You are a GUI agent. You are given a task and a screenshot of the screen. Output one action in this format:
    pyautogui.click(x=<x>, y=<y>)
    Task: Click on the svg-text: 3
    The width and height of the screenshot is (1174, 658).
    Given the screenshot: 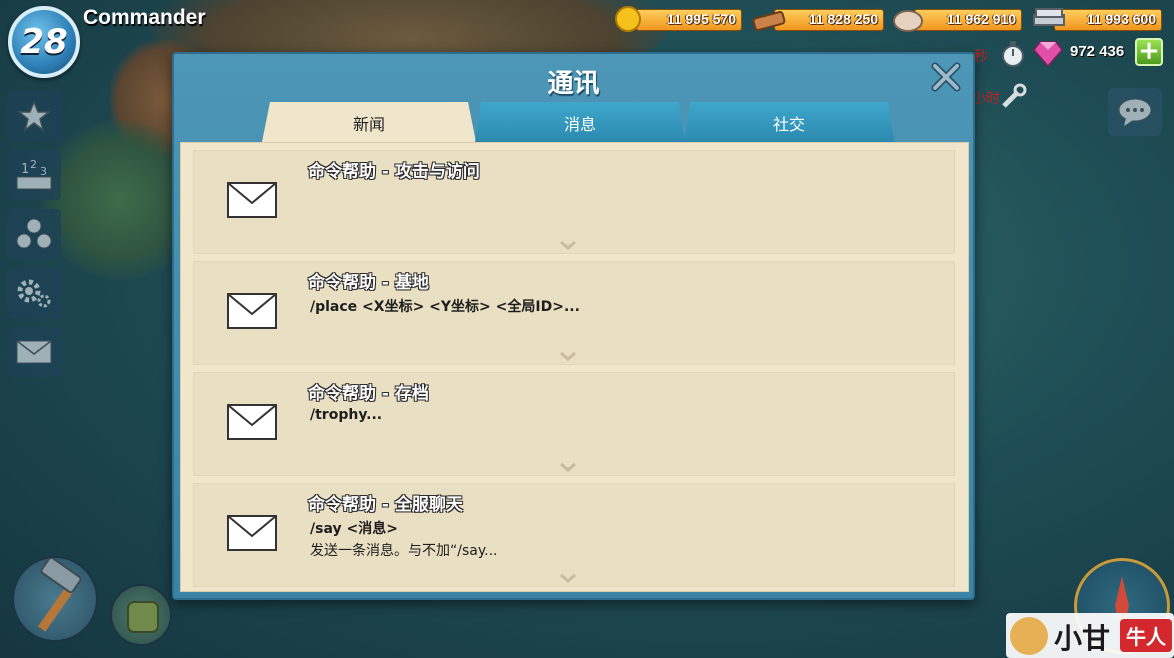 What is the action you would take?
    pyautogui.click(x=43, y=171)
    